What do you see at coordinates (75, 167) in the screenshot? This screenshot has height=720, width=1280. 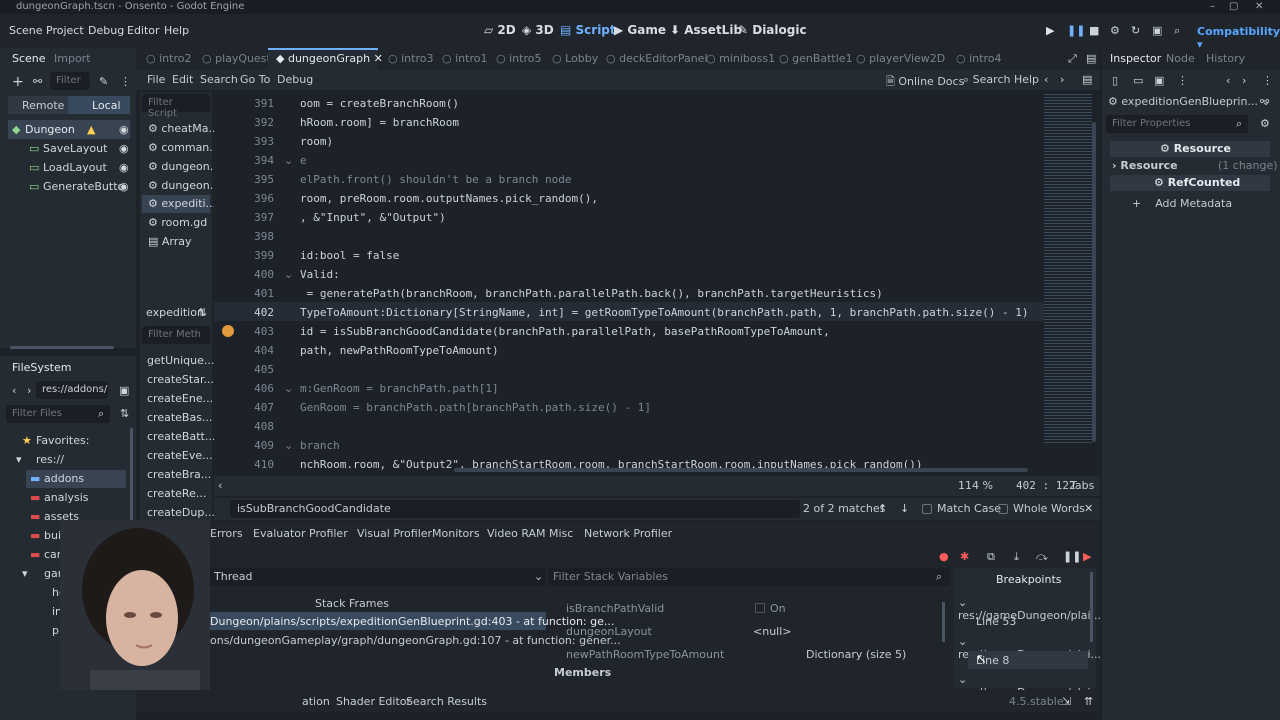 I see `node-loadlayout: LoadLayout` at bounding box center [75, 167].